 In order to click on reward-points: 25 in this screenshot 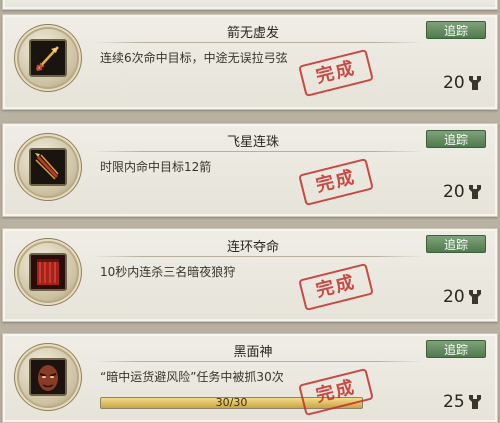, I will do `click(463, 402)`.